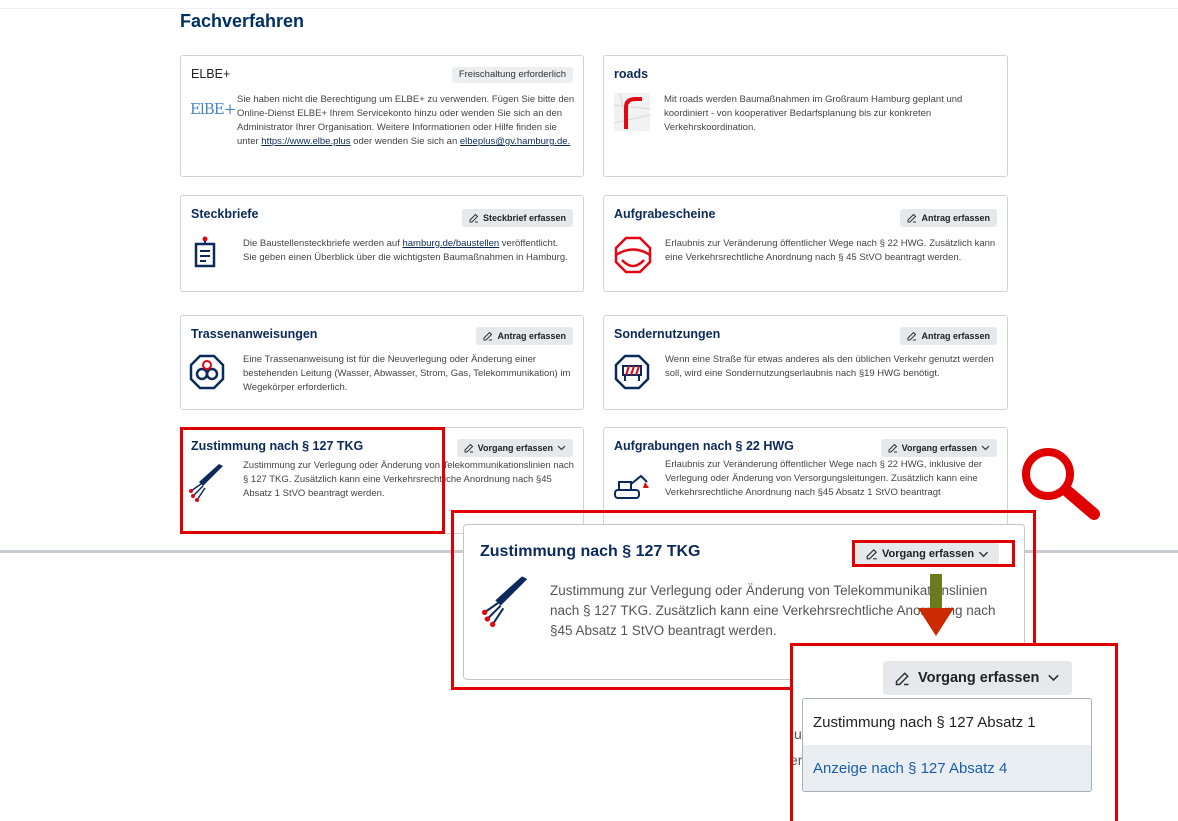  I want to click on down-arrow-icon, so click(936, 607).